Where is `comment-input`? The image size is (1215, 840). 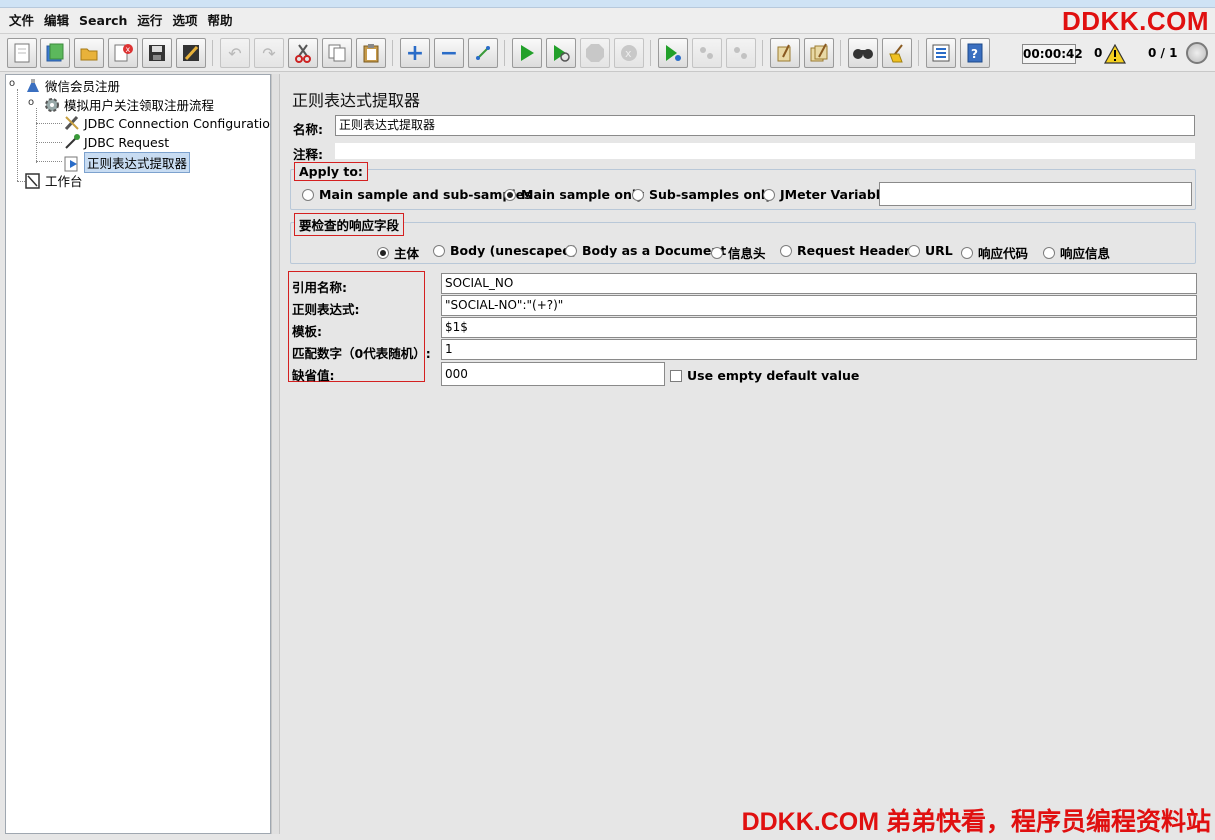 comment-input is located at coordinates (765, 151).